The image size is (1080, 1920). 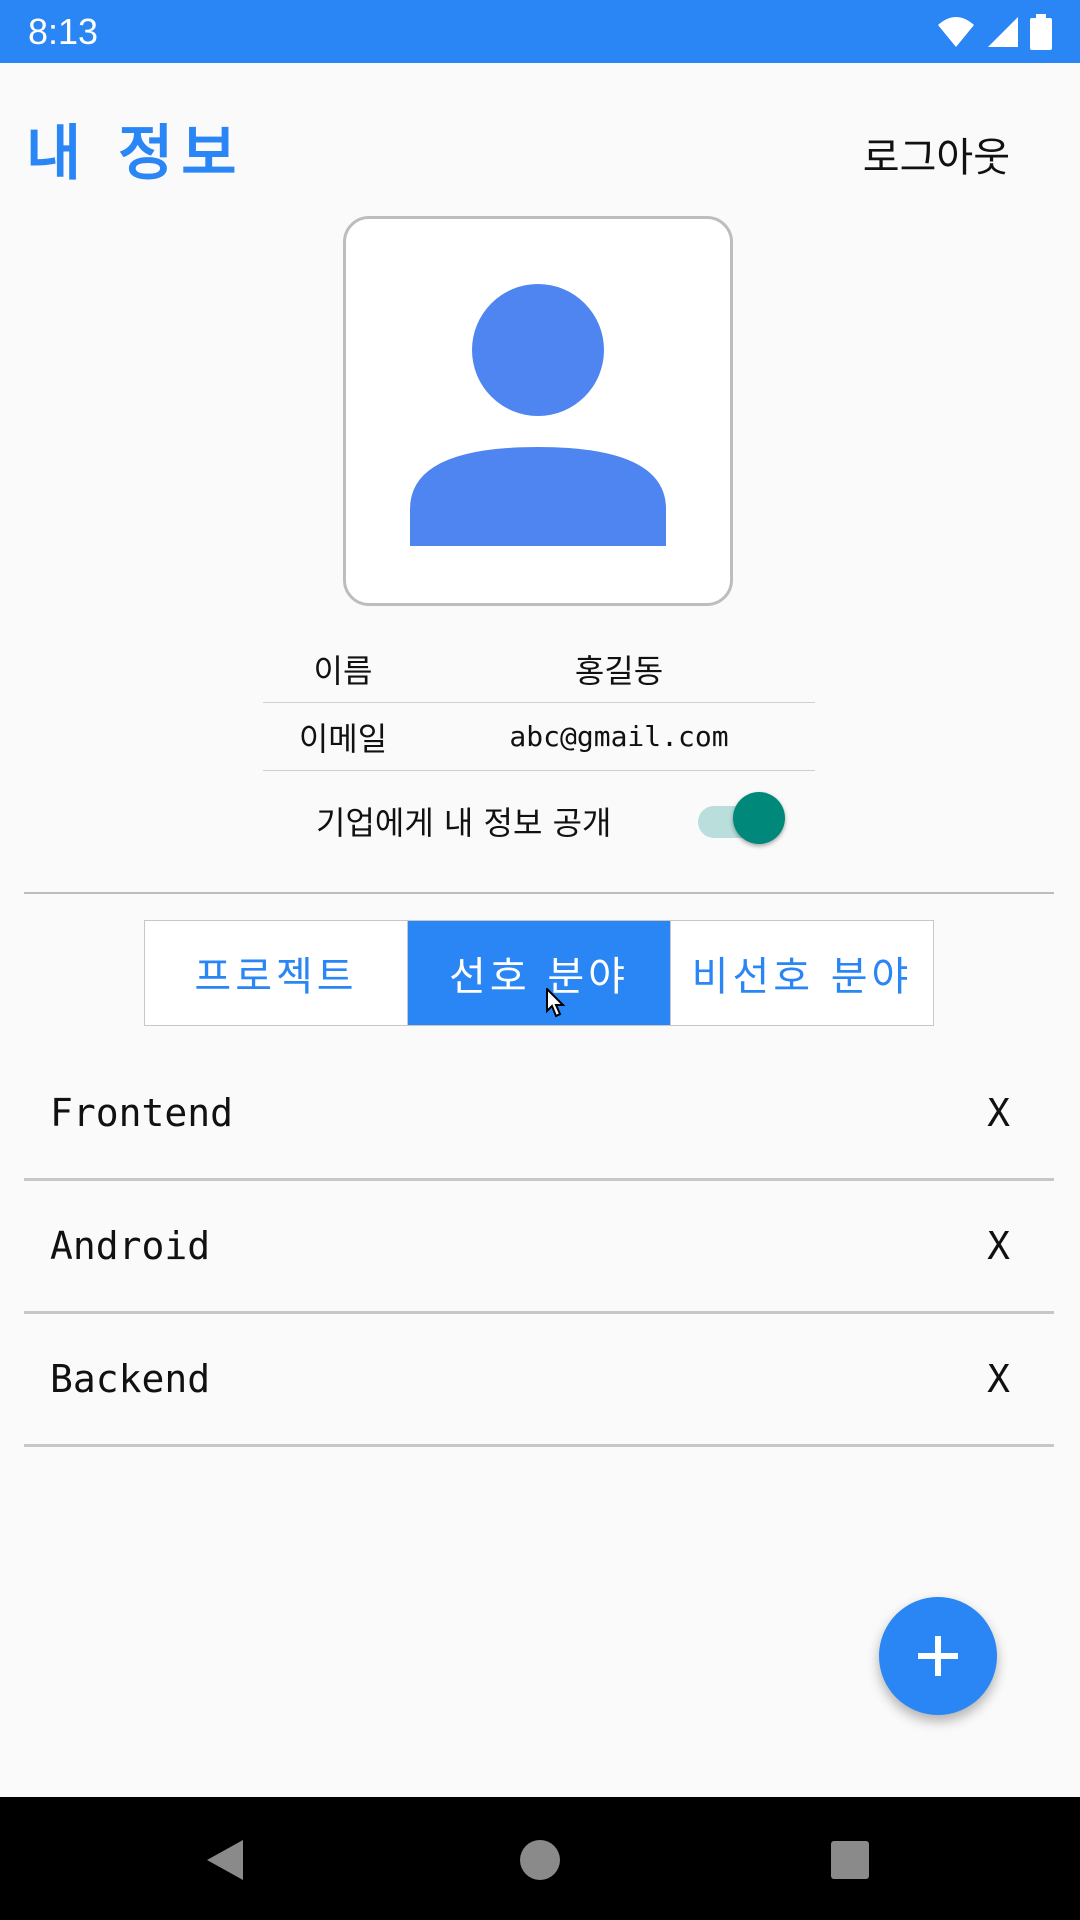 I want to click on profile-avatar, so click(x=538, y=411).